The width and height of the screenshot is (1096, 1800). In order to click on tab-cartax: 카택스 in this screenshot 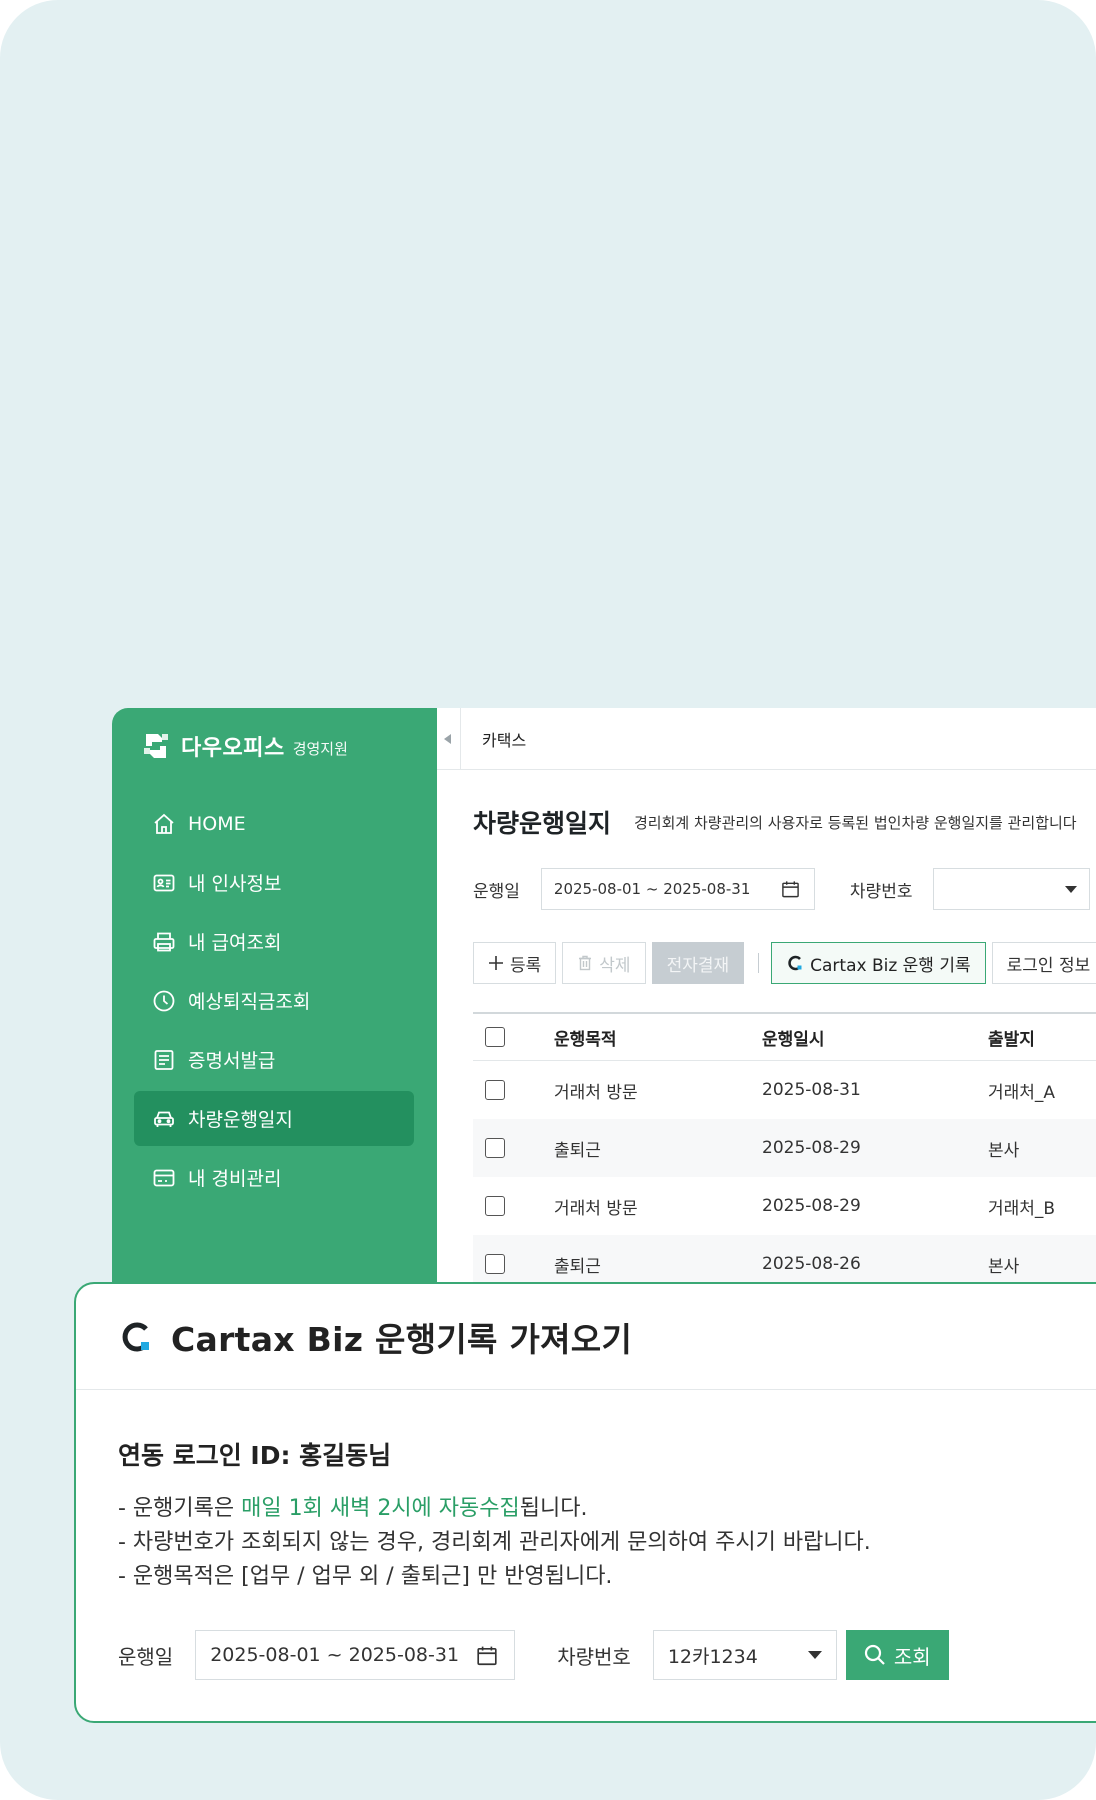, I will do `click(504, 739)`.